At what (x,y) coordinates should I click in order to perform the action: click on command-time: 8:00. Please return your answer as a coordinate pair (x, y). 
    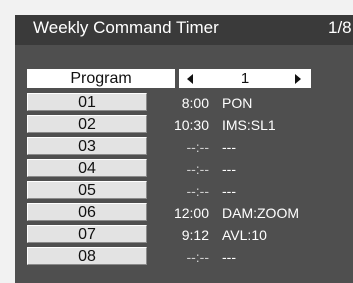
    Looking at the image, I should click on (195, 103).